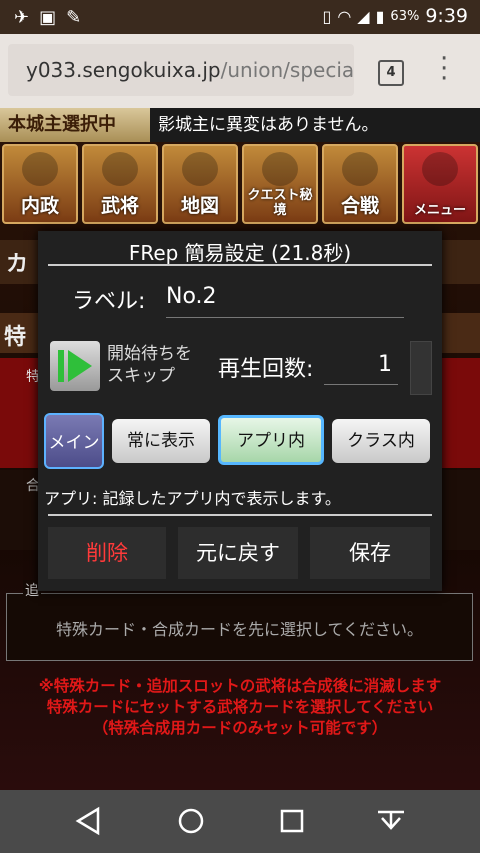 The width and height of the screenshot is (480, 853). What do you see at coordinates (327, 16) in the screenshot?
I see `vibrate-icon: ▯` at bounding box center [327, 16].